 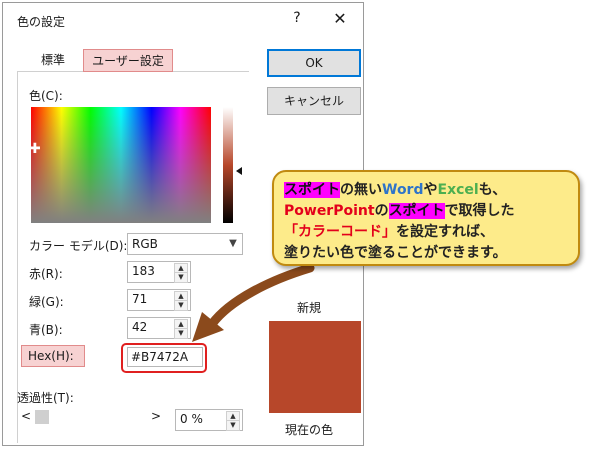 What do you see at coordinates (46, 274) in the screenshot?
I see `red-label: 赤(R):` at bounding box center [46, 274].